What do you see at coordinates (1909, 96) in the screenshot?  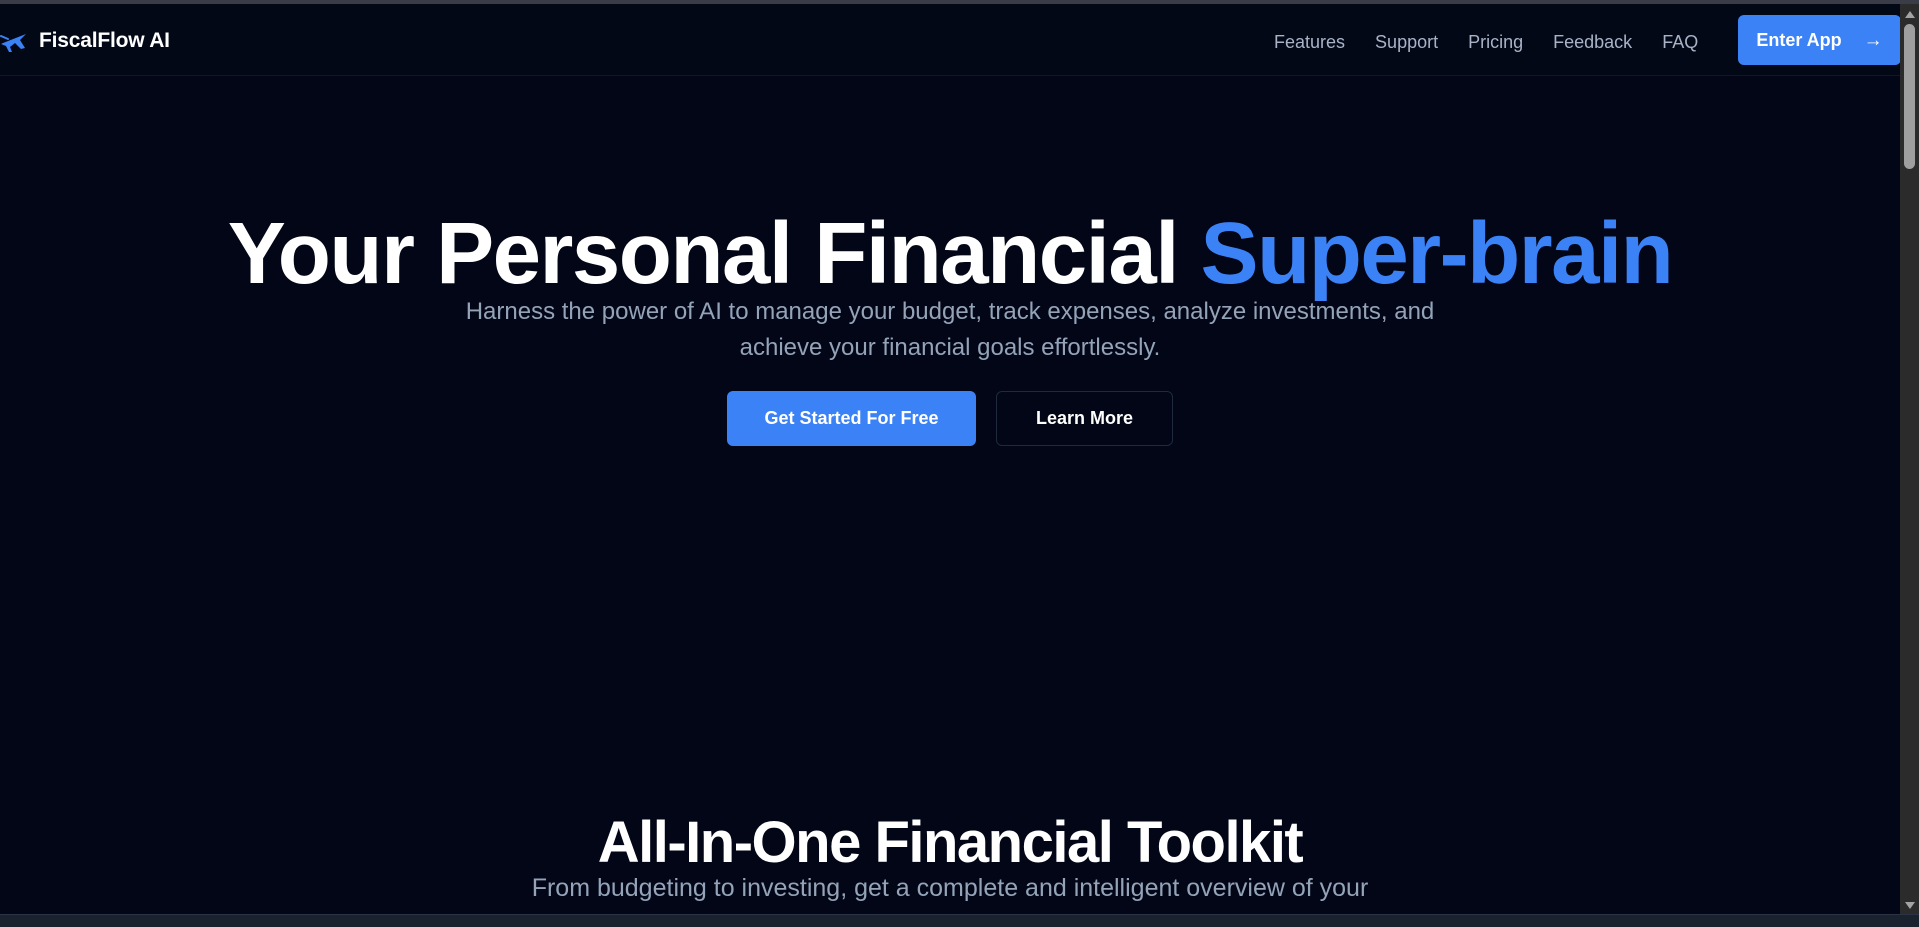 I see `scrollbar-thumb` at bounding box center [1909, 96].